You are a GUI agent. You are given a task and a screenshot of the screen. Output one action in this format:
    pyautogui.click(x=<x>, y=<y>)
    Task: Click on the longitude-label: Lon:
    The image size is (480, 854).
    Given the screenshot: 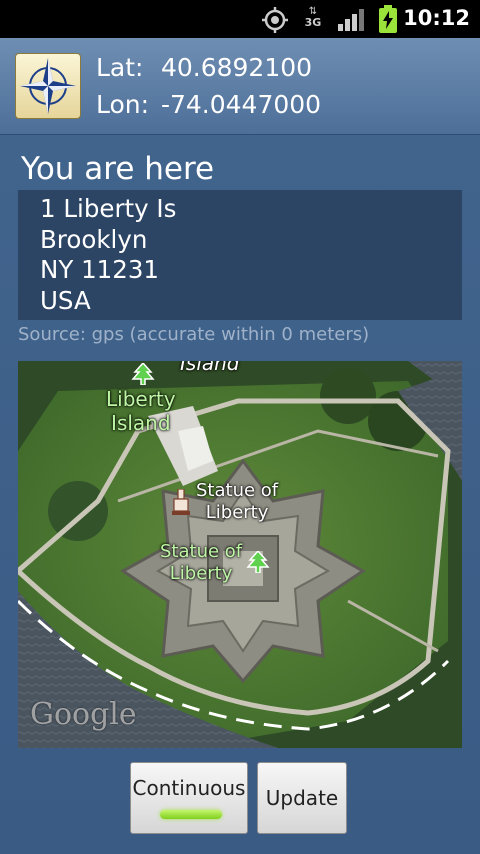 What is the action you would take?
    pyautogui.click(x=123, y=104)
    